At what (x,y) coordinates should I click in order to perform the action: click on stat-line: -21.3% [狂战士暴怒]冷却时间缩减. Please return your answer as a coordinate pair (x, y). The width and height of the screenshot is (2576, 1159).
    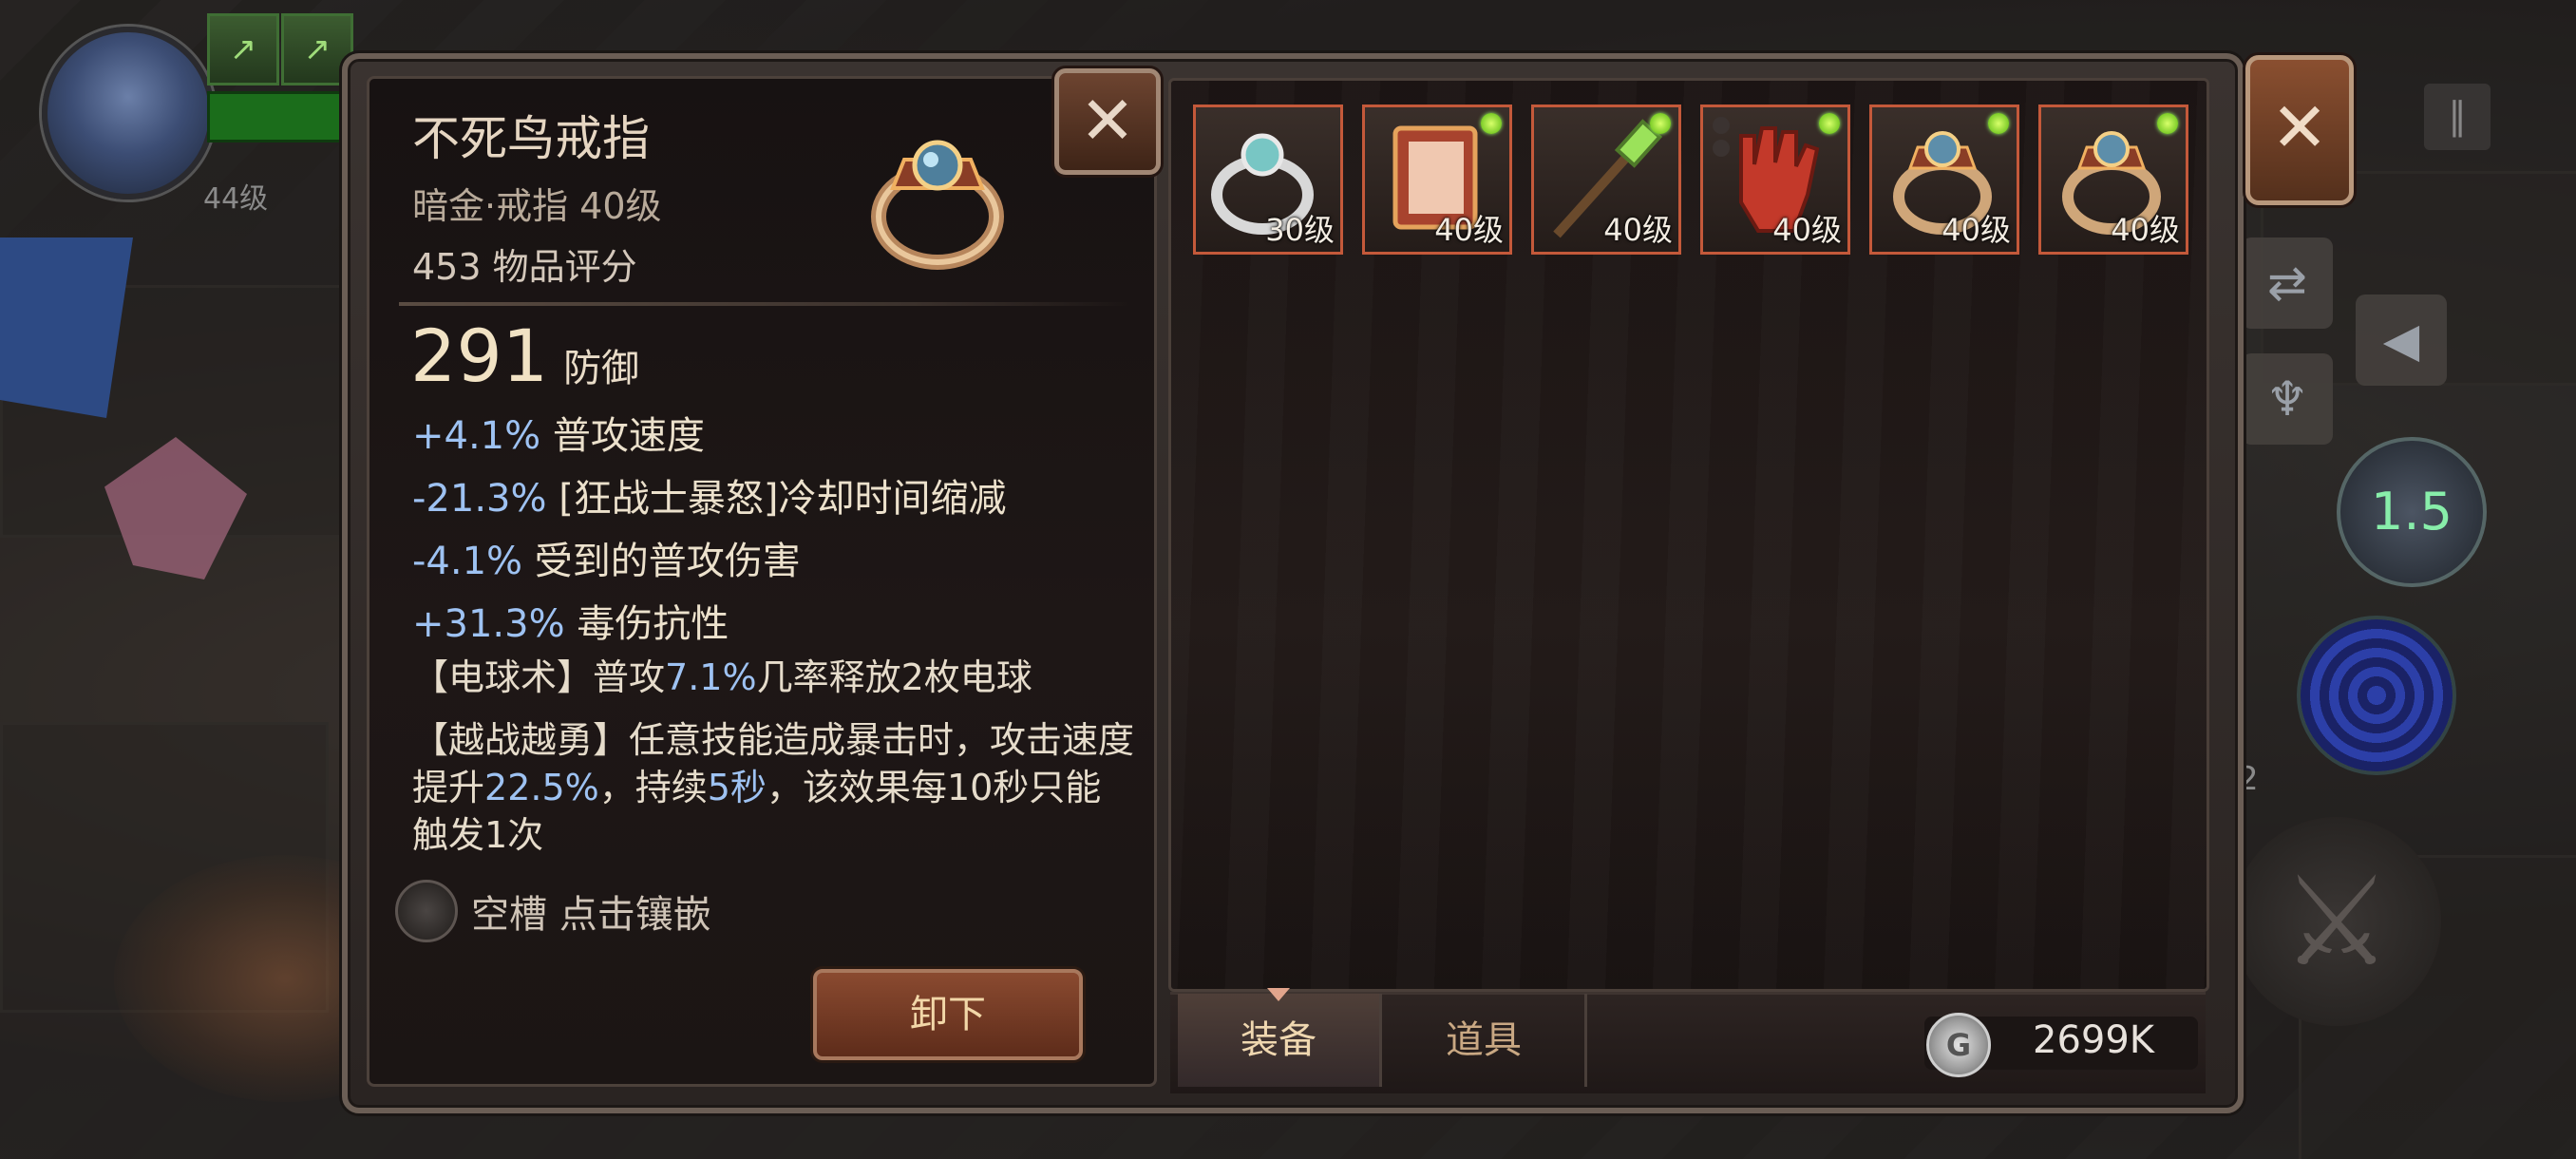
    Looking at the image, I should click on (709, 494).